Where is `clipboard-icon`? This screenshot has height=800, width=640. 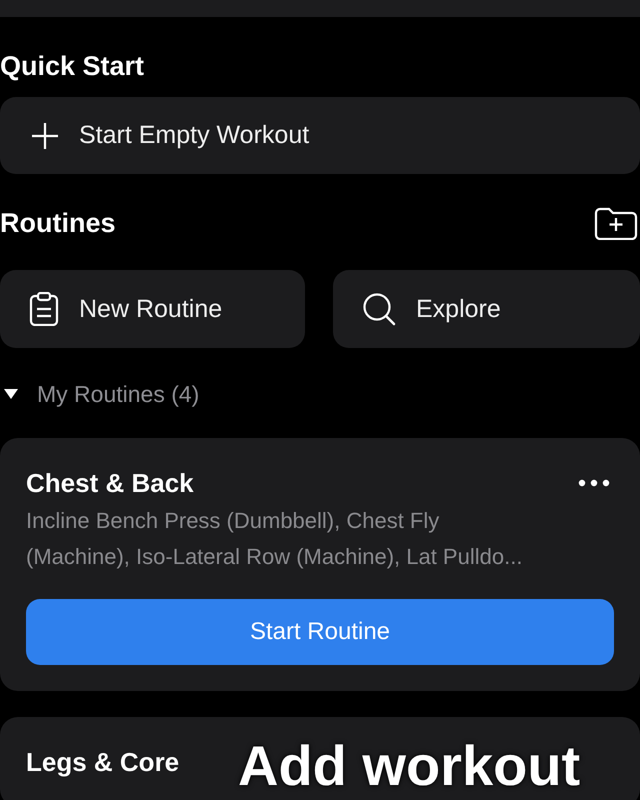
clipboard-icon is located at coordinates (44, 309).